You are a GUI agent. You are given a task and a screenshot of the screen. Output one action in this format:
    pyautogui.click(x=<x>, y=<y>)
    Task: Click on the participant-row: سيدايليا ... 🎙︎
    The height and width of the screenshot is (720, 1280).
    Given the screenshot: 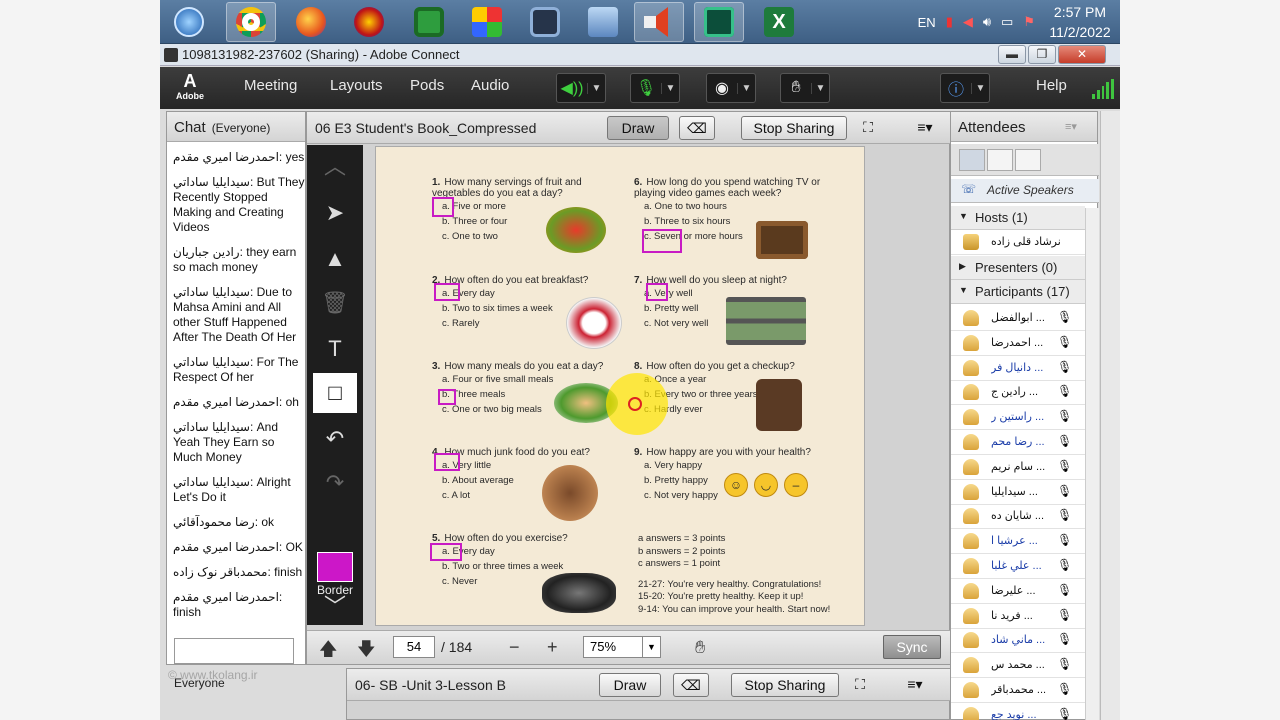 What is the action you would take?
    pyautogui.click(x=1018, y=492)
    